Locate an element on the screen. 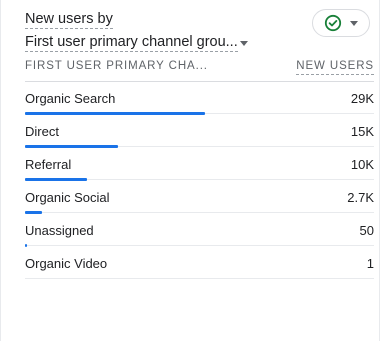 The image size is (380, 341). status-dropdown-caret-icon is located at coordinates (354, 23).